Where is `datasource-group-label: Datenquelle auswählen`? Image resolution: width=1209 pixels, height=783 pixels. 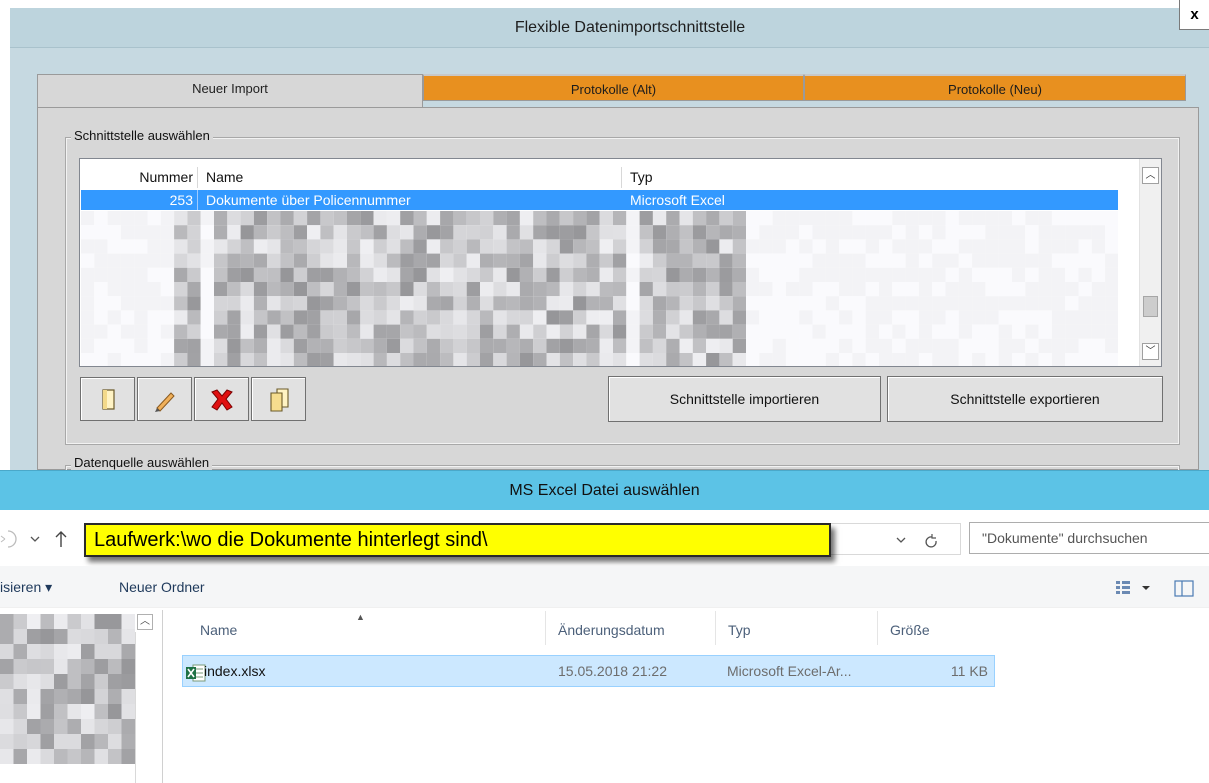
datasource-group-label: Datenquelle auswählen is located at coordinates (142, 462).